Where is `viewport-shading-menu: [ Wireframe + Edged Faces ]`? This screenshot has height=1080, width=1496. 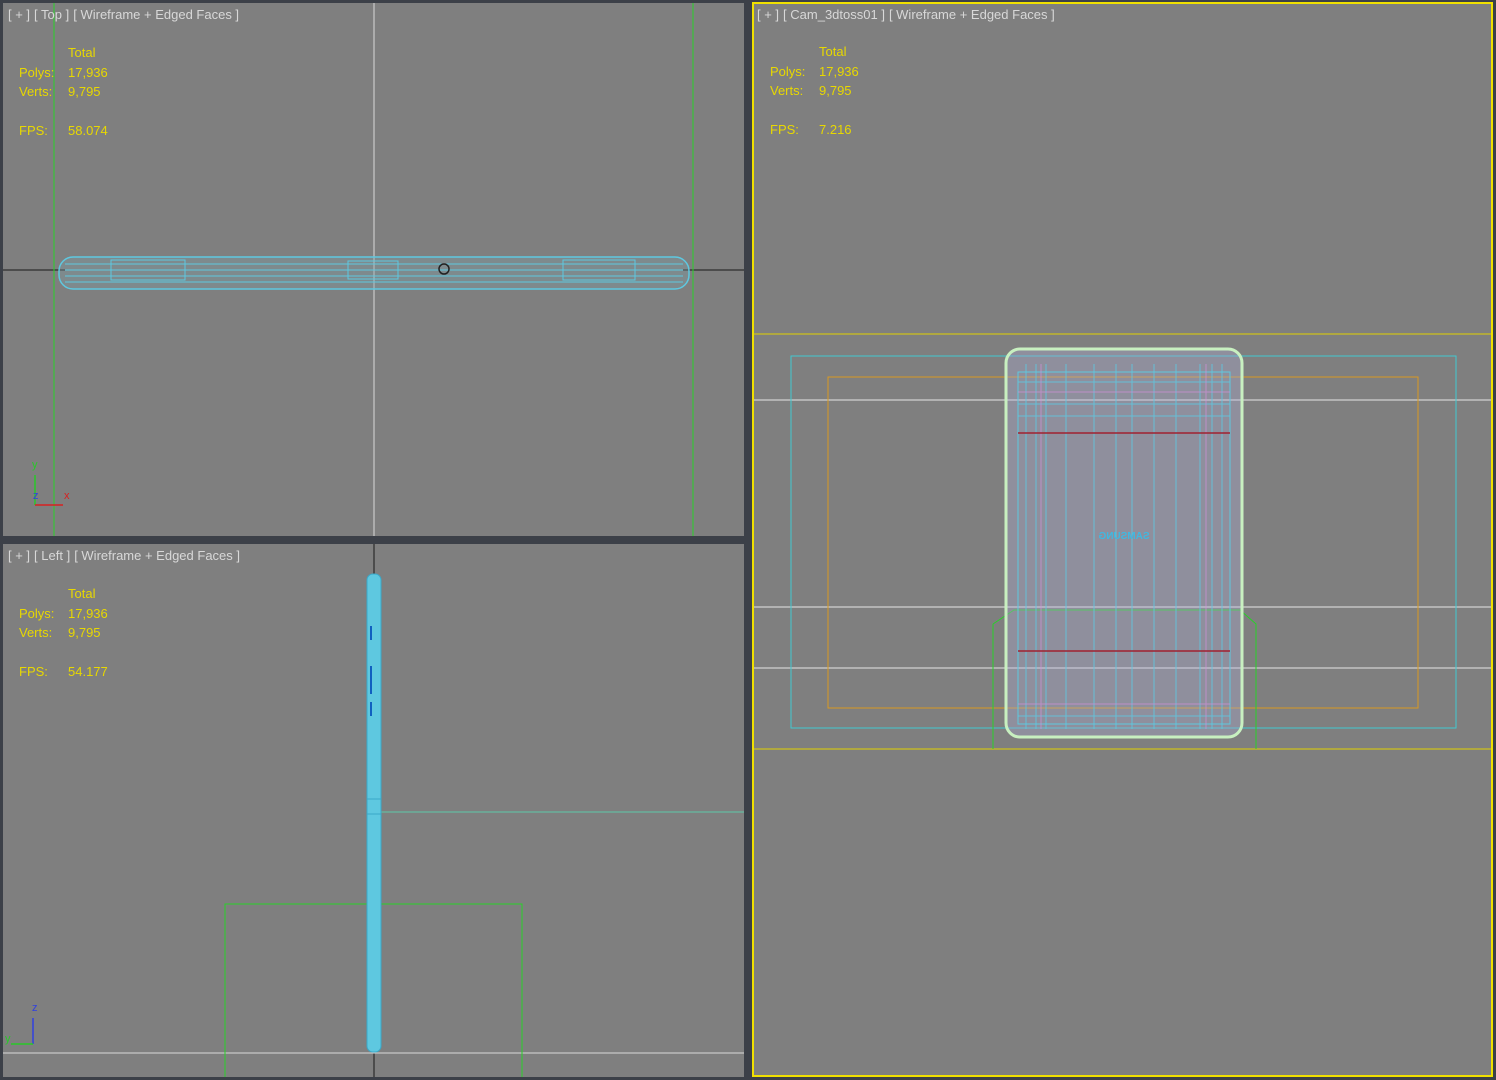
viewport-shading-menu: [ Wireframe + Edged Faces ] is located at coordinates (972, 14).